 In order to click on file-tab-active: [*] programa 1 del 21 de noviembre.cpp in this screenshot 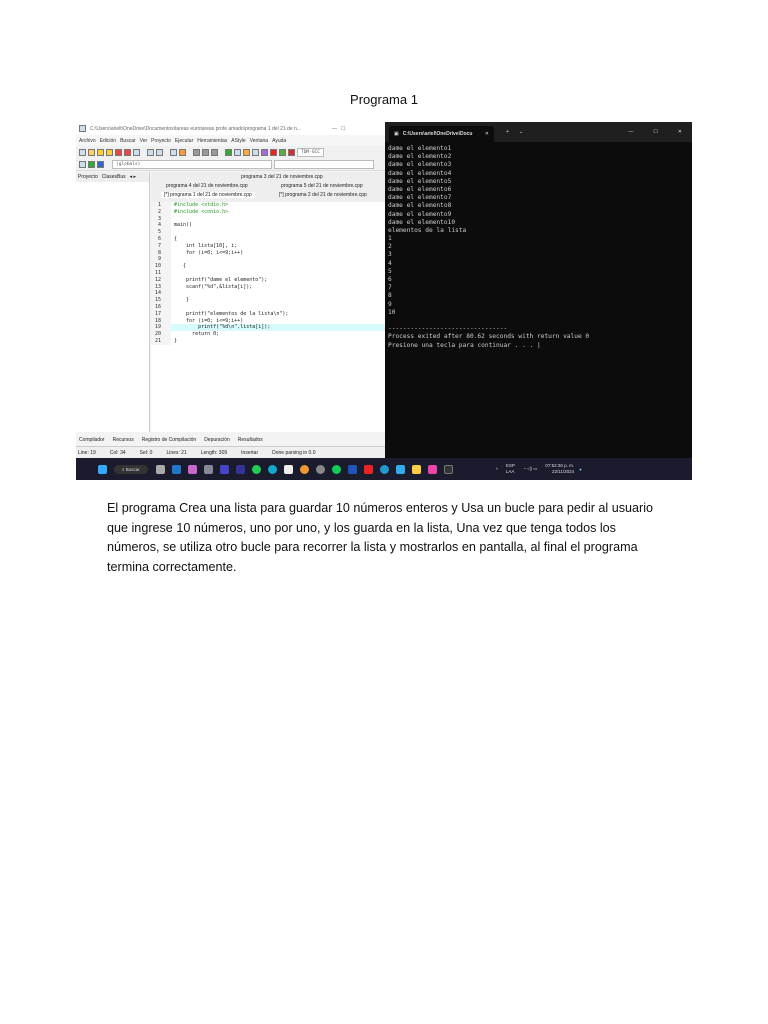, I will do `click(208, 195)`.